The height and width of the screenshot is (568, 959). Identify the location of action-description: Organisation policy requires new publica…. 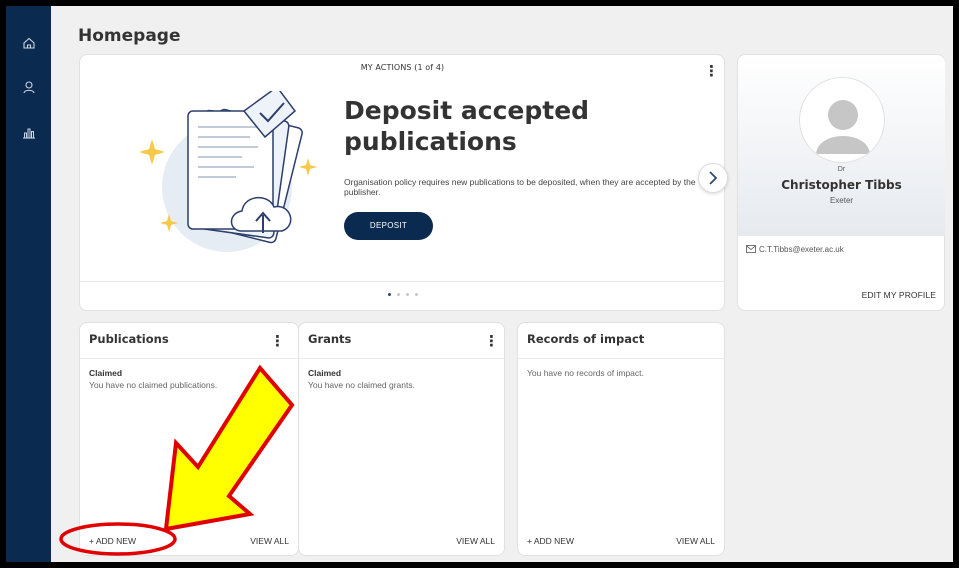
(520, 187).